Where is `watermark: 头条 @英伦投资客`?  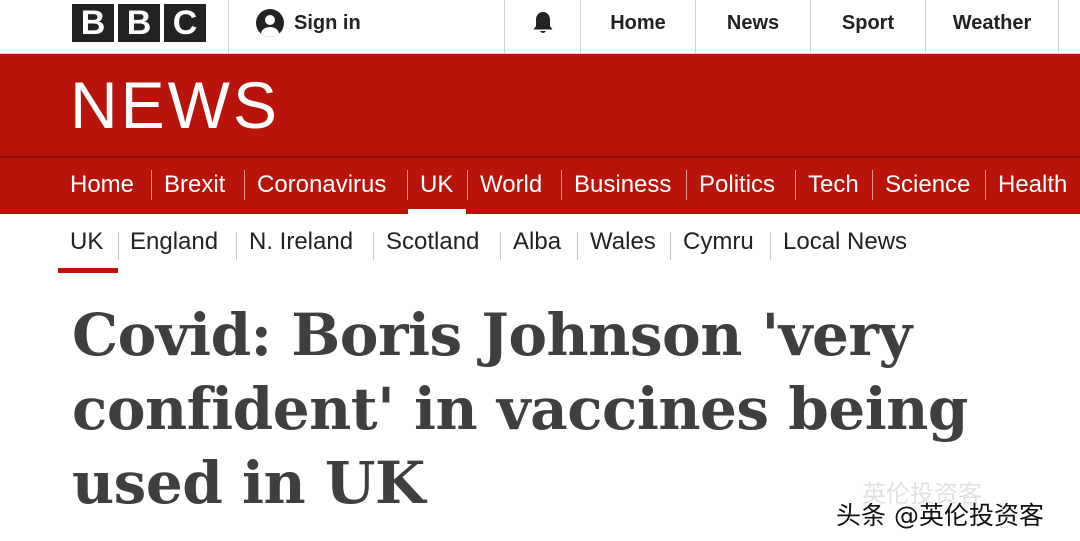 watermark: 头条 @英伦投资客 is located at coordinates (940, 515).